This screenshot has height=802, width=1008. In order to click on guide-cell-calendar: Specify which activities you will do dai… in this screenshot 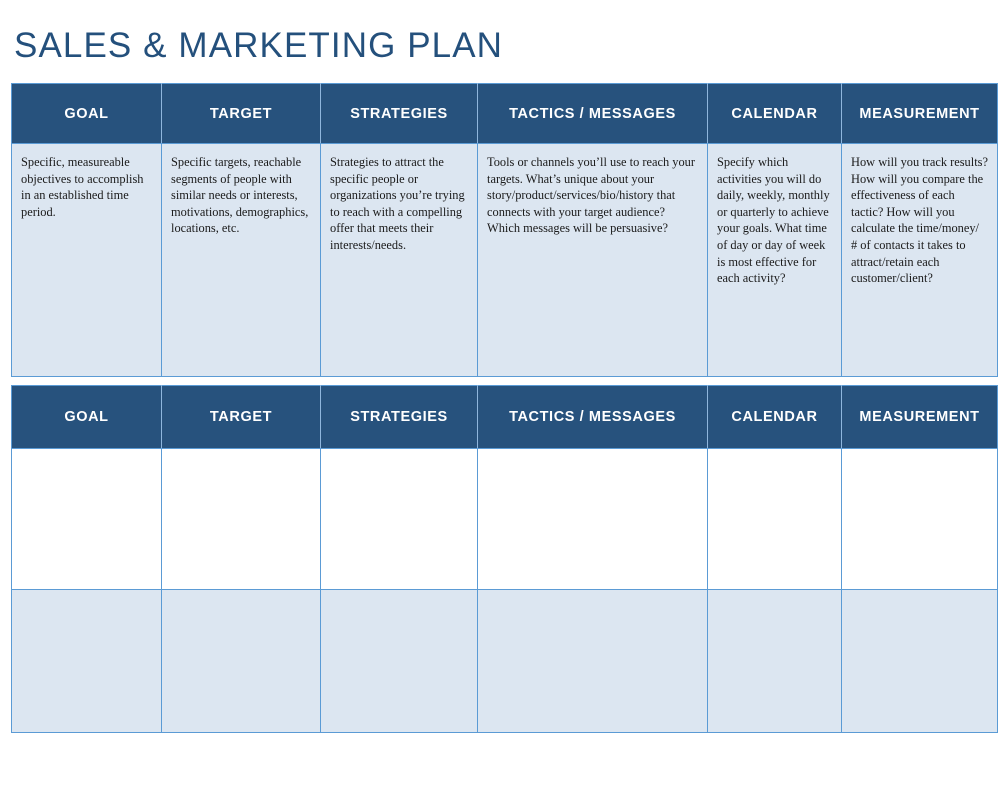, I will do `click(774, 260)`.